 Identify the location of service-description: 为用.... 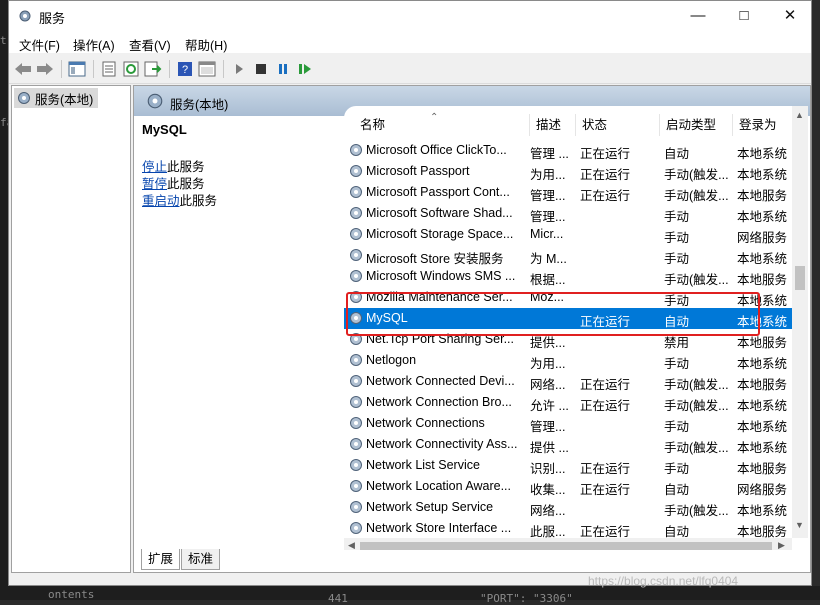
(548, 364).